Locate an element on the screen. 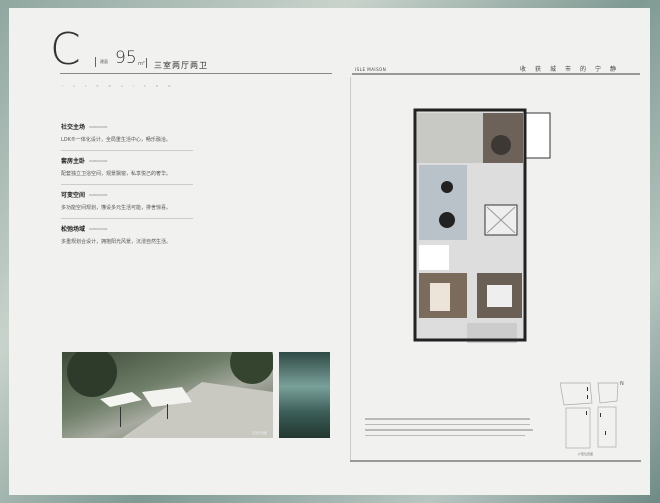 This screenshot has width=660, height=503. area-unit: m² is located at coordinates (141, 64).